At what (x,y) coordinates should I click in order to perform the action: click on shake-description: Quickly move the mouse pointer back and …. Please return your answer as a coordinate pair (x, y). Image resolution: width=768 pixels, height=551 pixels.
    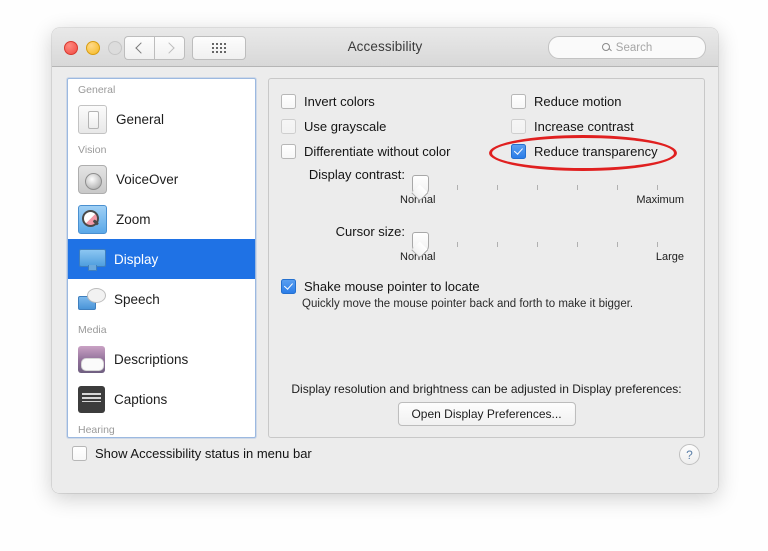
    Looking at the image, I should click on (468, 304).